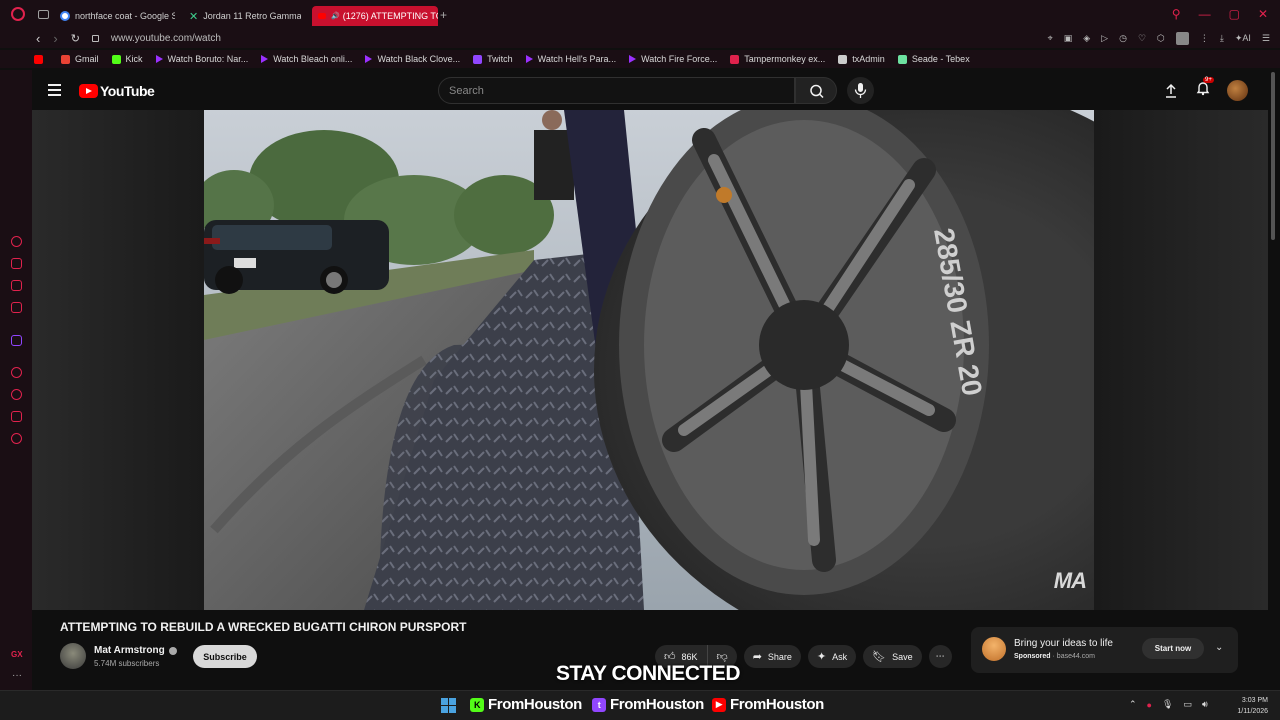 The image size is (1280, 720). Describe the element at coordinates (172, 650) in the screenshot. I see `verified-badge-icon` at that location.